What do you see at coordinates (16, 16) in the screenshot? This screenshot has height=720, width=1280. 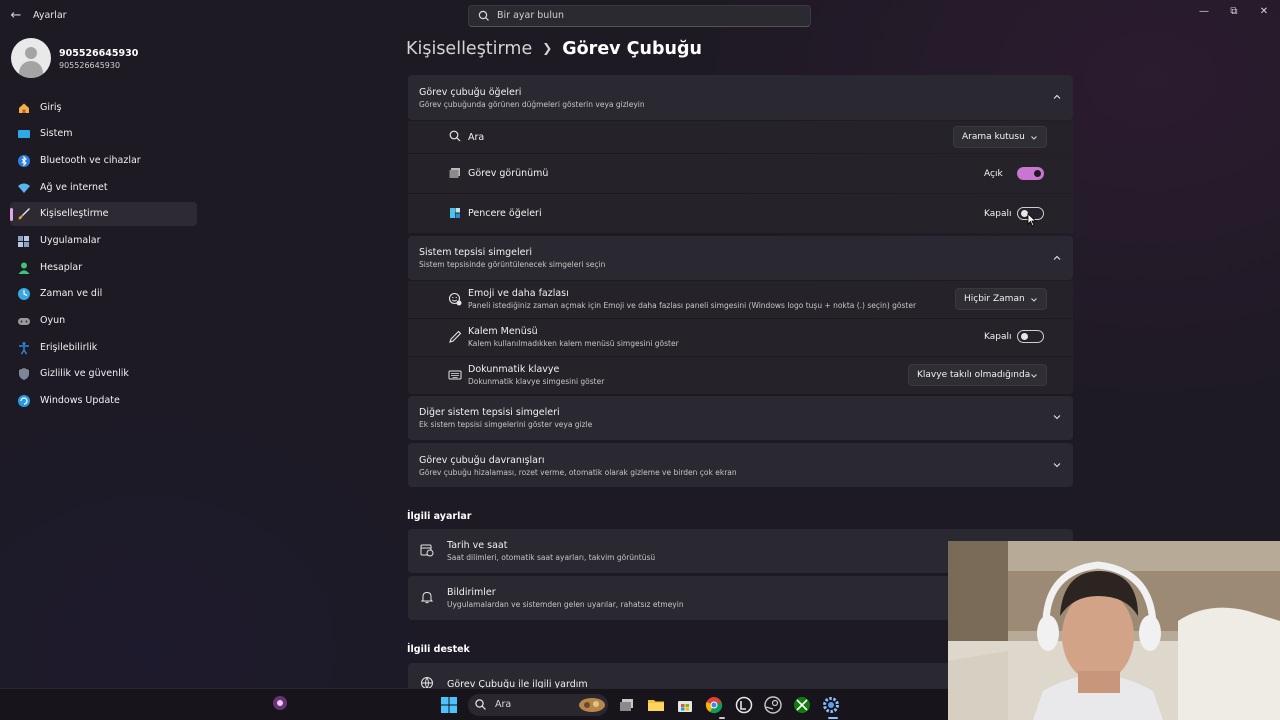 I see `back-arrow-icon: ←` at bounding box center [16, 16].